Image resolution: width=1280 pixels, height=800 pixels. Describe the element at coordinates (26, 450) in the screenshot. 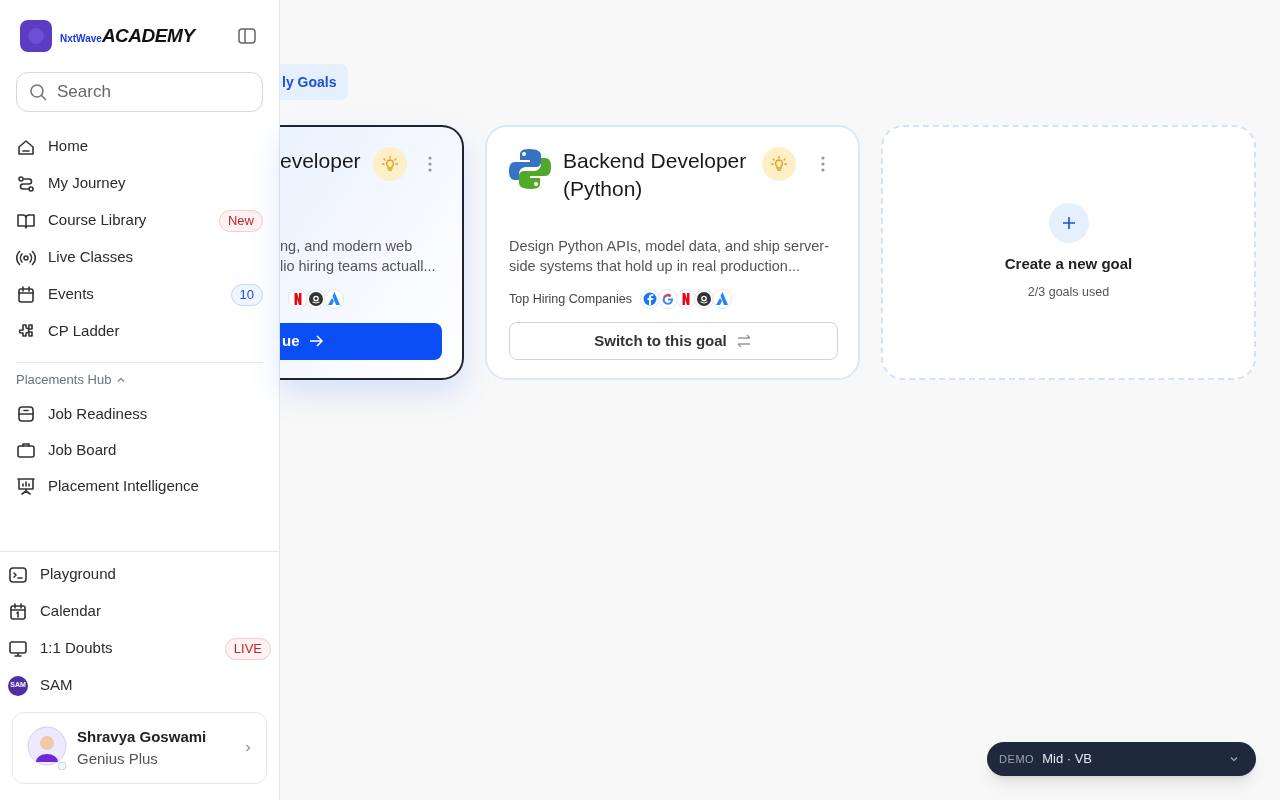

I see `briefcase-icon` at that location.